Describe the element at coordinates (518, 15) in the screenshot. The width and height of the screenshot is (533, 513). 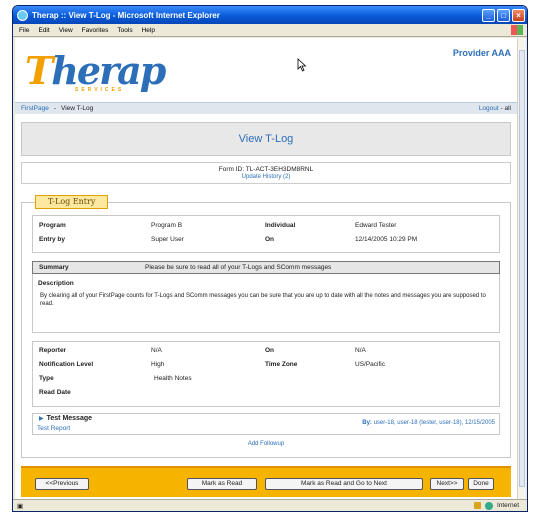
I see `close-button: ×` at that location.